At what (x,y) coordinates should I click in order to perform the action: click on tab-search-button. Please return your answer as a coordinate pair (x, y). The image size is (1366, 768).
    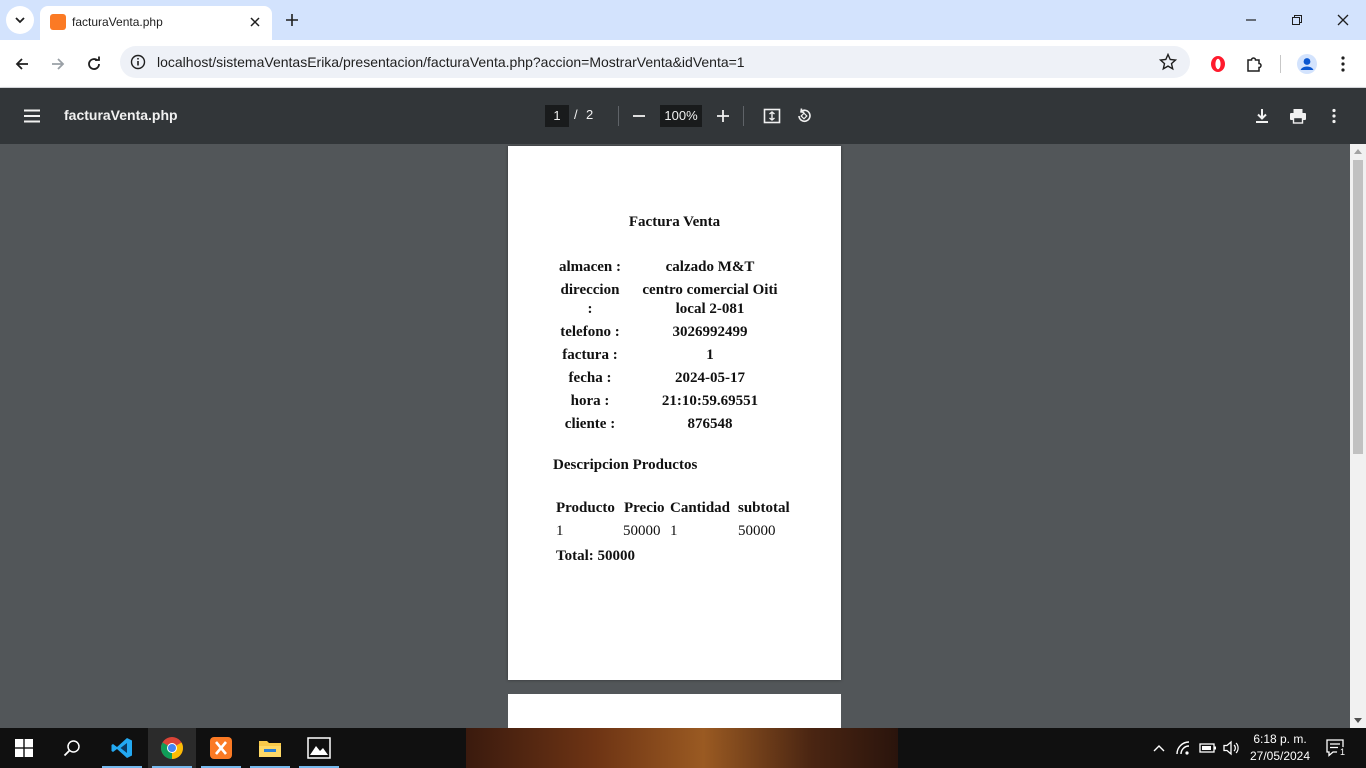
    Looking at the image, I should click on (20, 20).